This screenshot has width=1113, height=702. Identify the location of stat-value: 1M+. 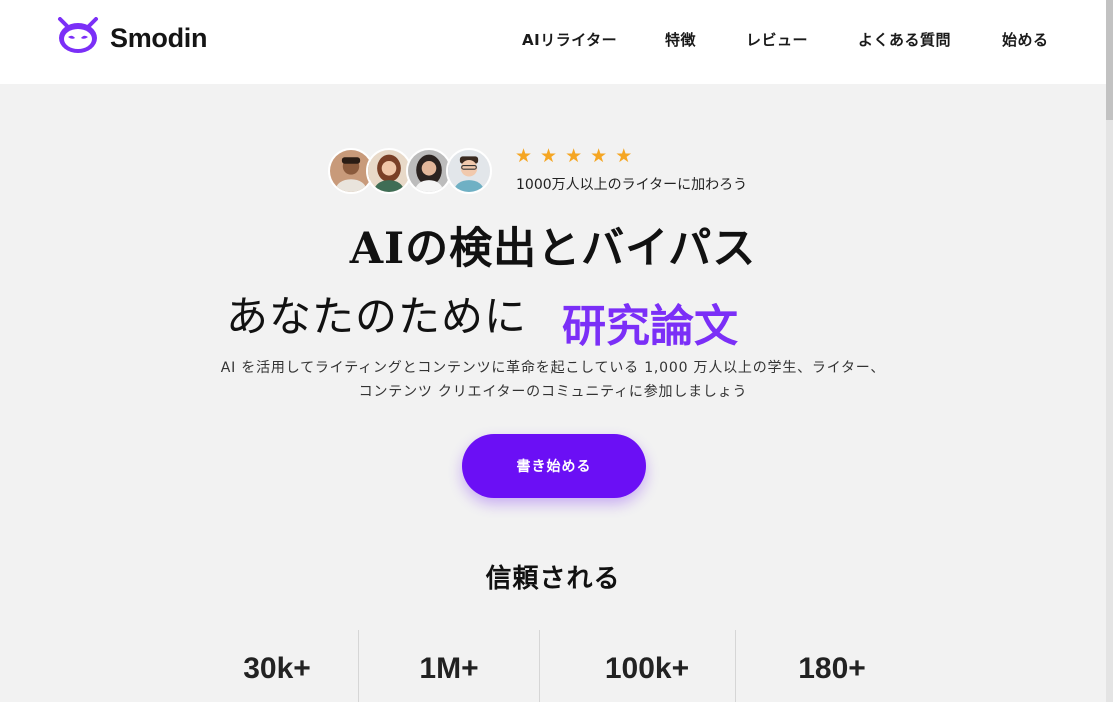
(449, 668).